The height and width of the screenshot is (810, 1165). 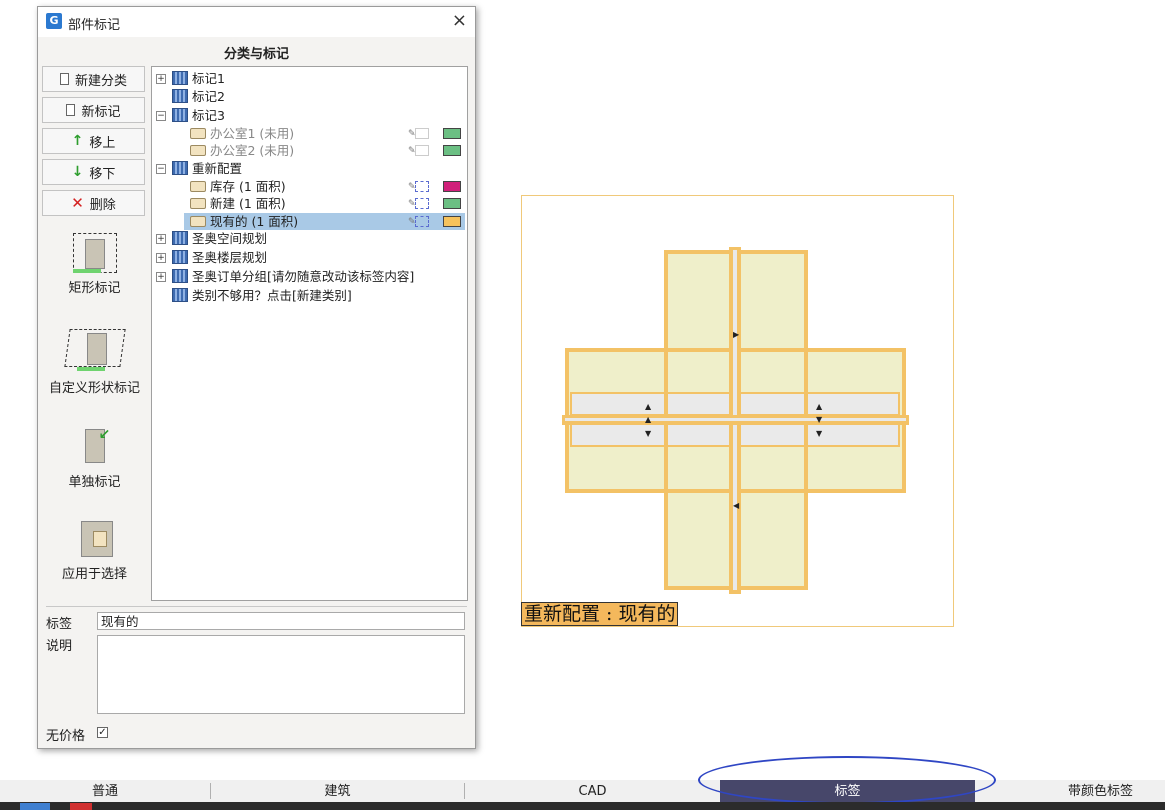 I want to click on tree-item-tag: 办公室2 (未用) ✎, so click(x=308, y=150).